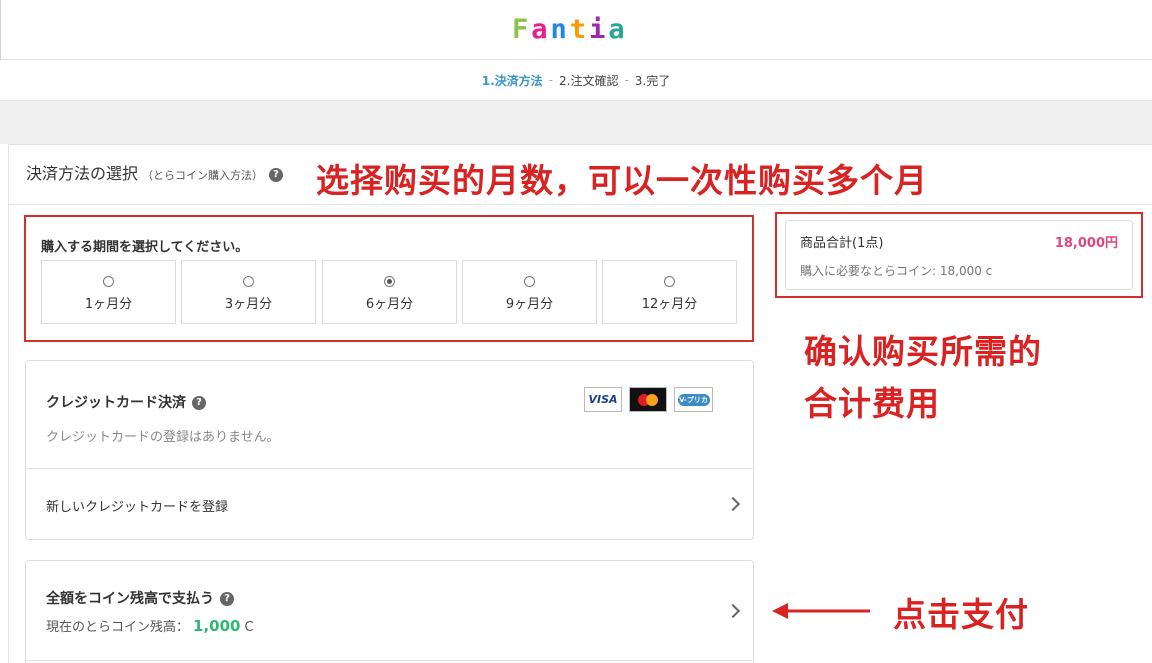  Describe the element at coordinates (959, 255) in the screenshot. I see `order-summary` at that location.